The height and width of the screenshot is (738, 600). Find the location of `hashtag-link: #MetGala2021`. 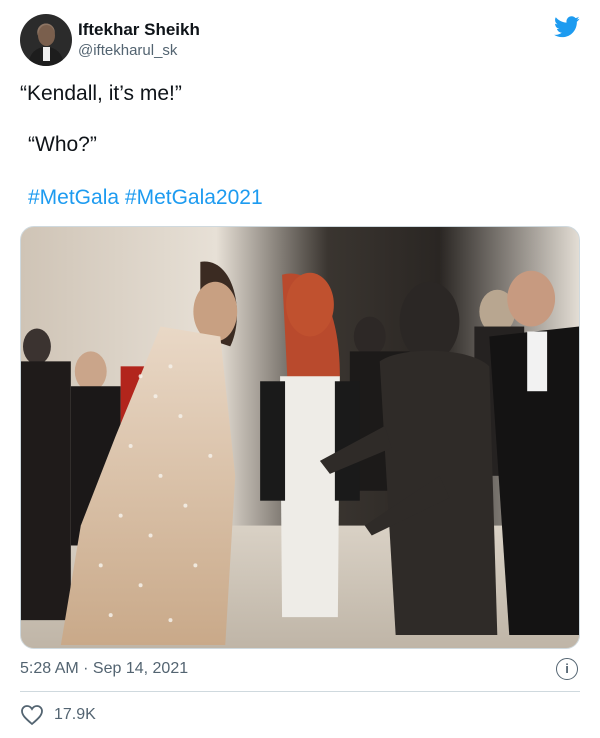

hashtag-link: #MetGala2021 is located at coordinates (194, 197).